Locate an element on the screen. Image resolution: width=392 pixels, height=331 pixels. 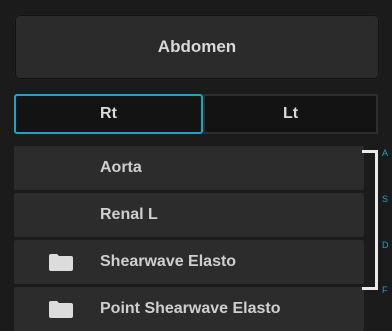
lt-toggle: Lt is located at coordinates (290, 114).